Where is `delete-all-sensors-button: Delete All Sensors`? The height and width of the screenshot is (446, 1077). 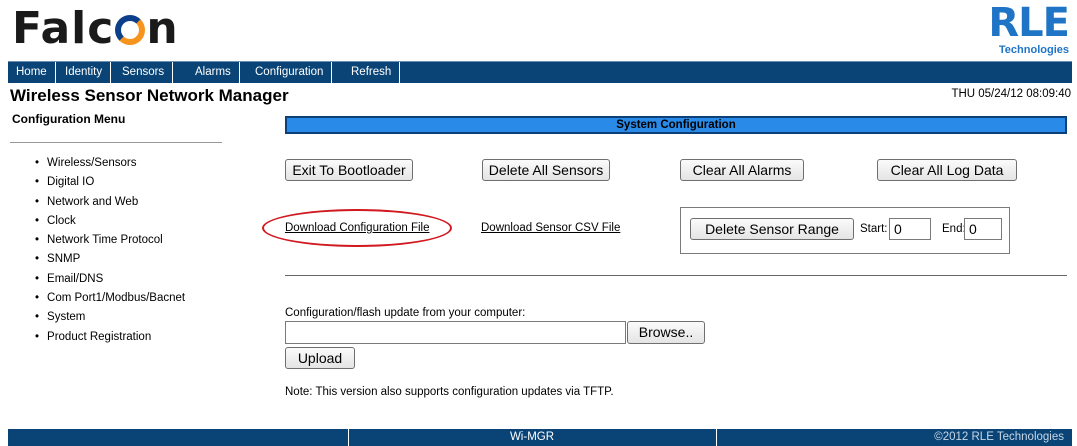 delete-all-sensors-button: Delete All Sensors is located at coordinates (546, 170).